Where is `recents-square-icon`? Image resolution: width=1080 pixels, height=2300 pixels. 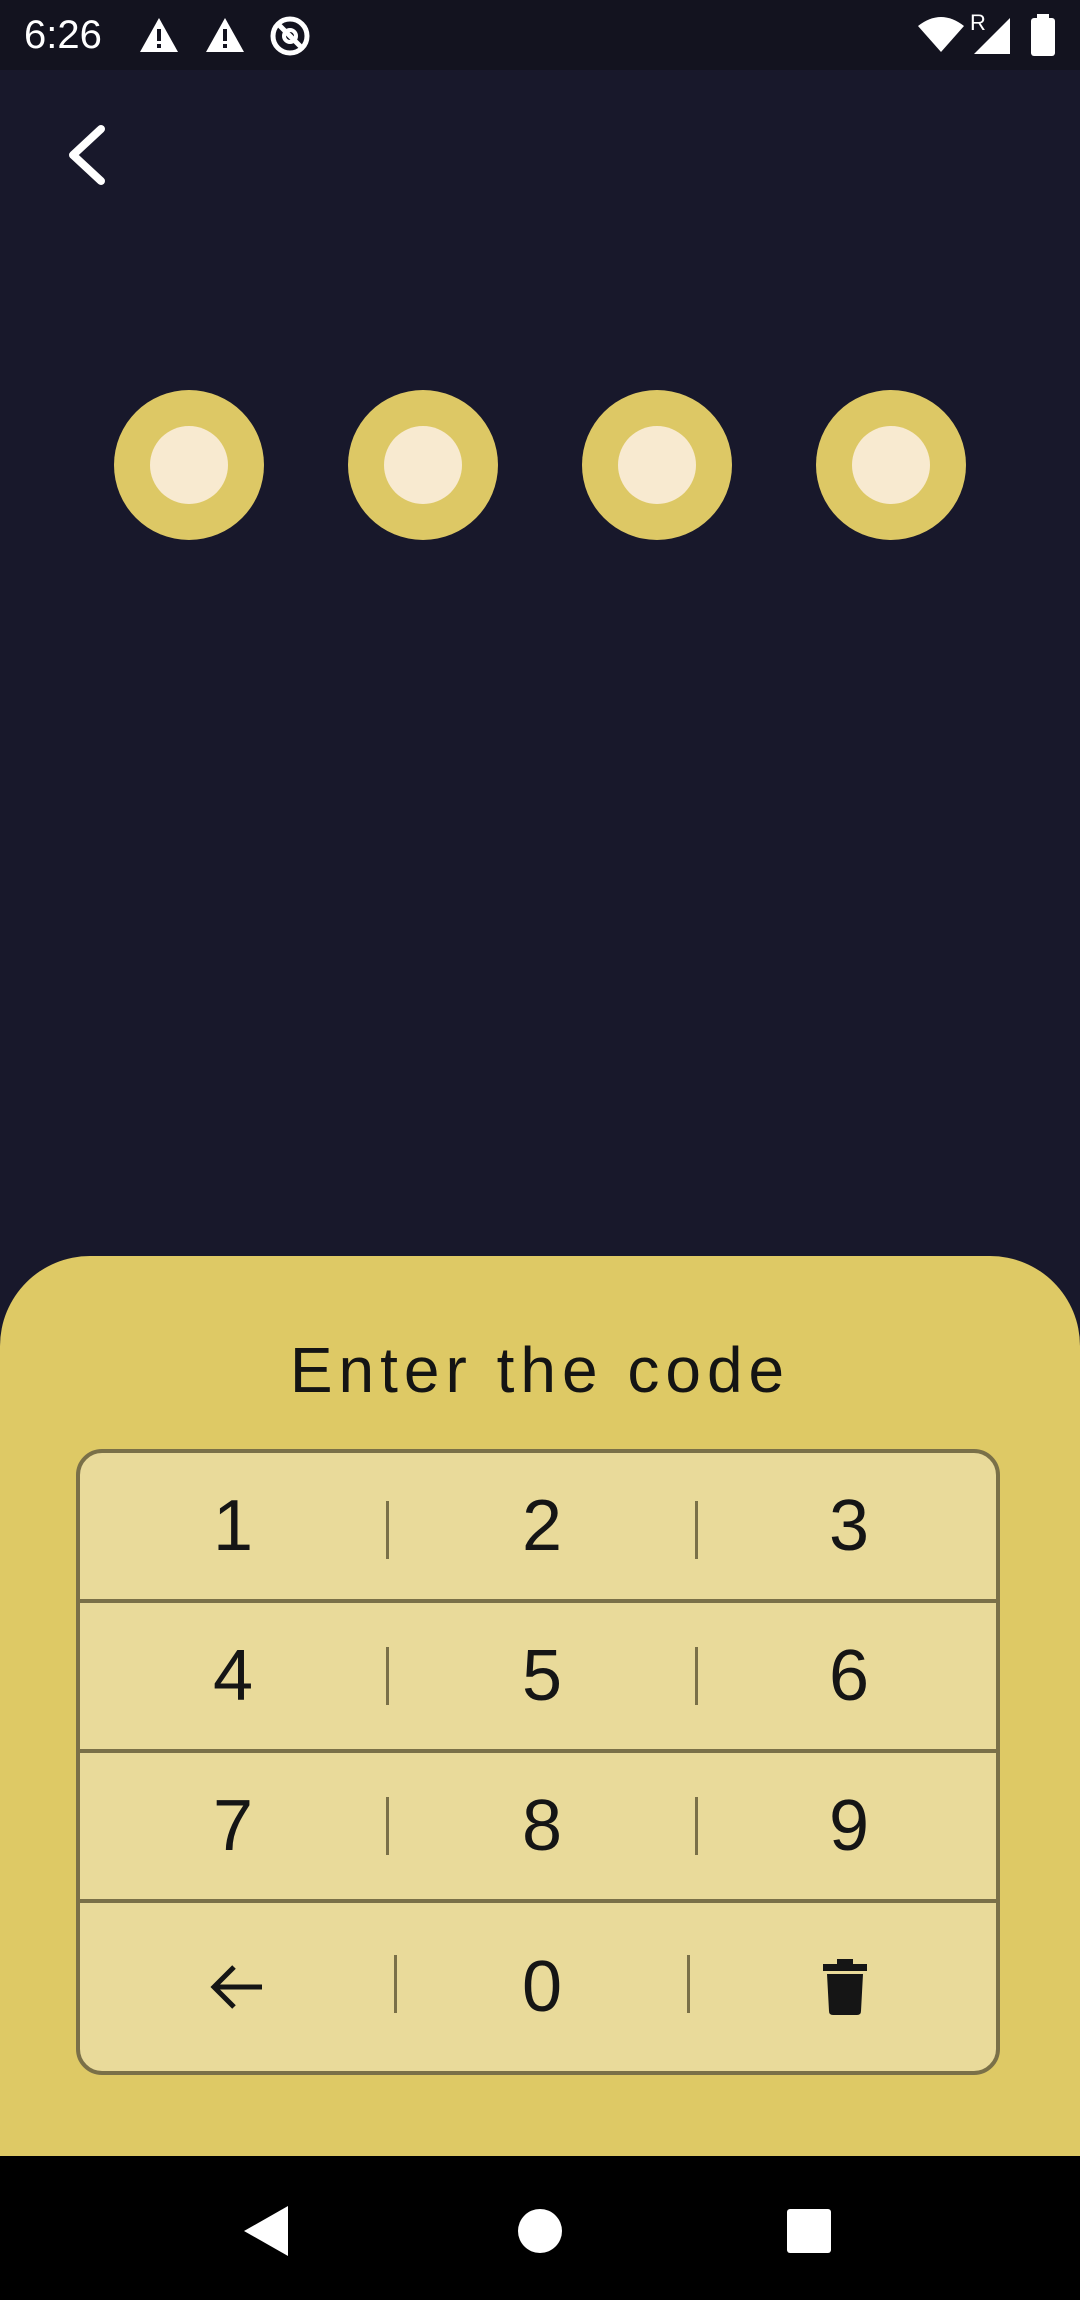
recents-square-icon is located at coordinates (809, 2231).